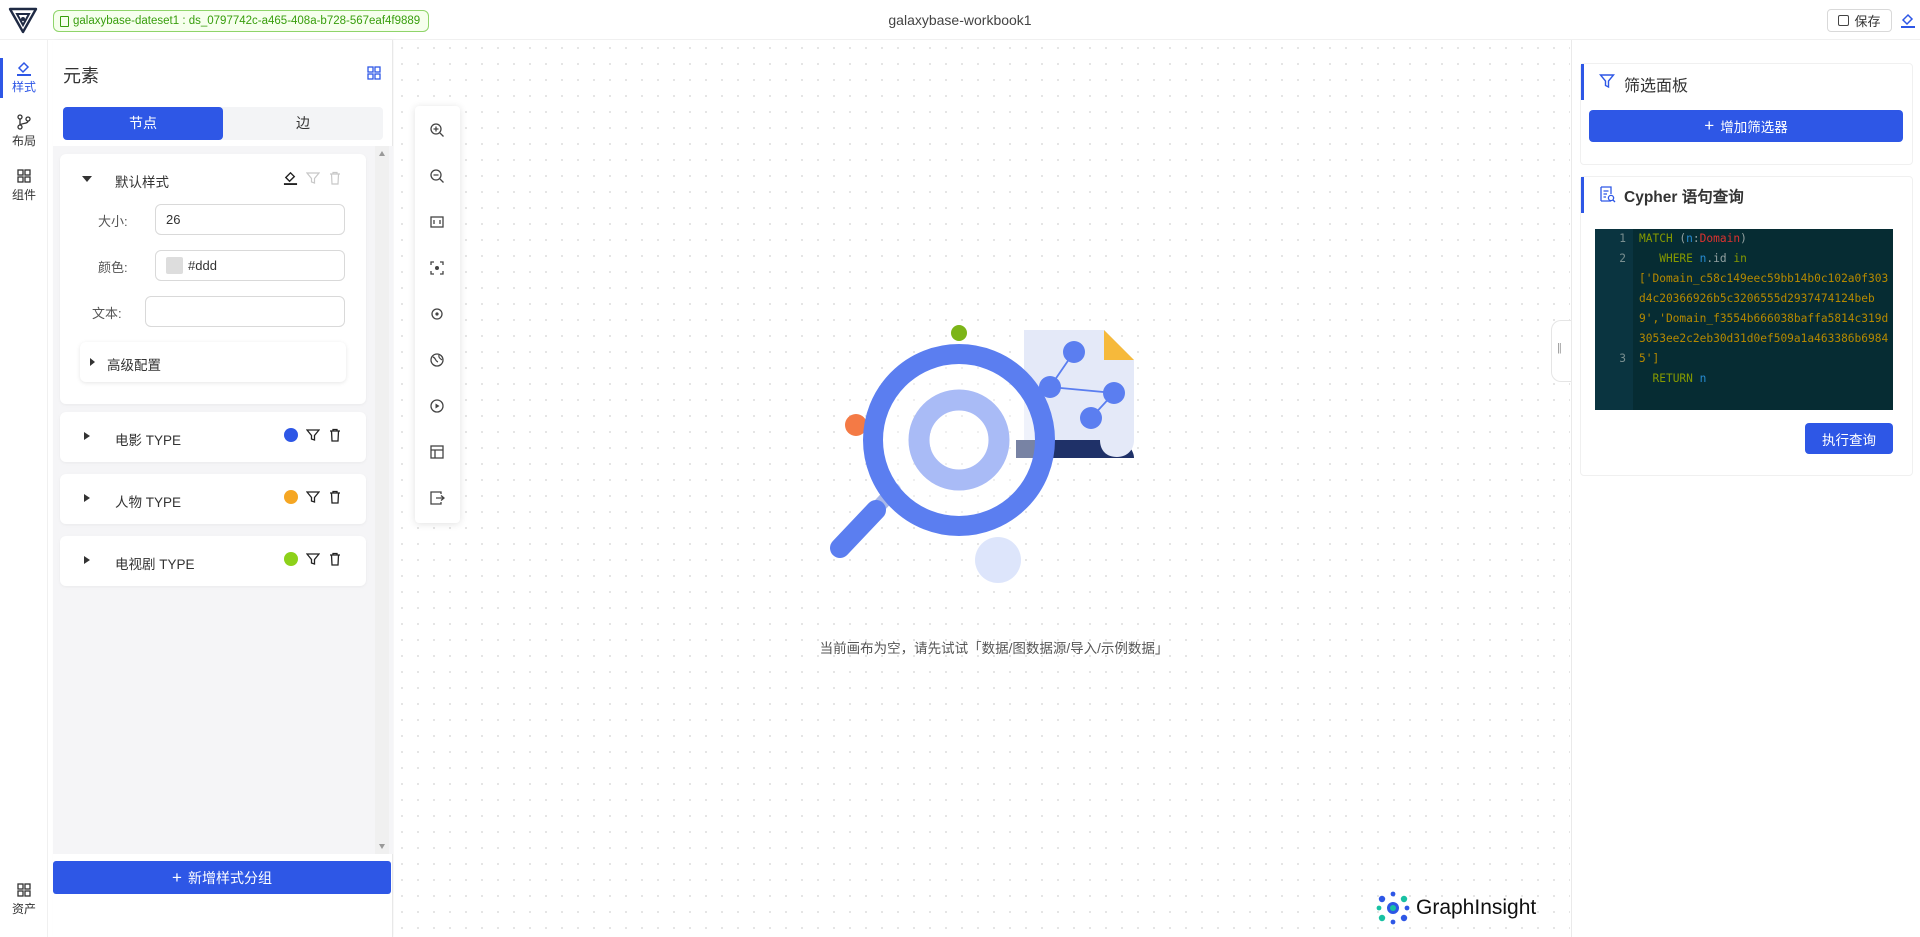 Image resolution: width=1920 pixels, height=937 pixels. I want to click on code-line-1: MATCH (n:Domain), so click(1693, 238).